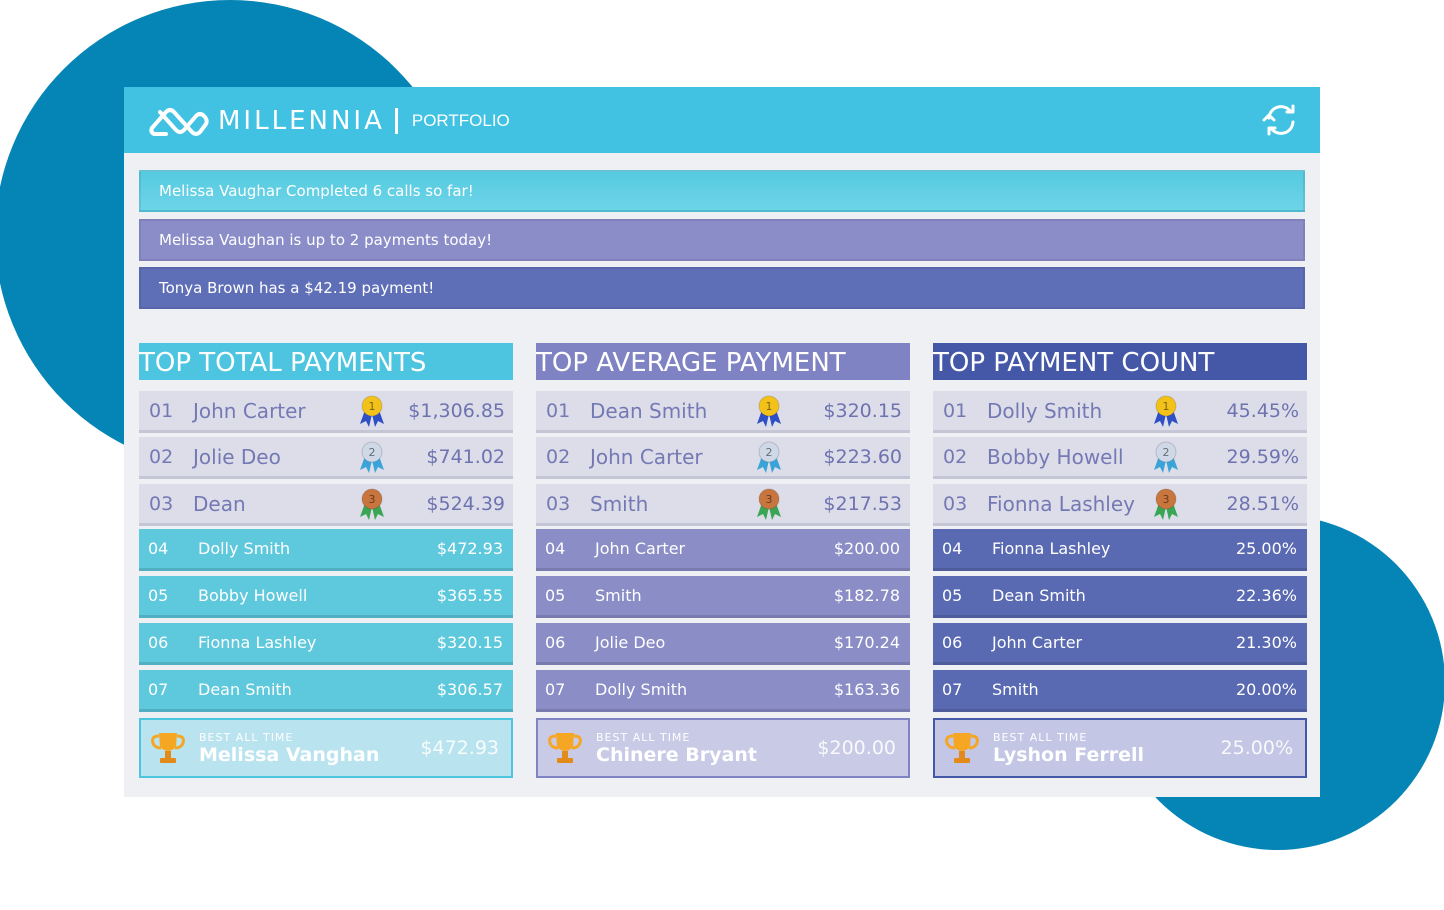 This screenshot has height=910, width=1444. What do you see at coordinates (456, 410) in the screenshot?
I see `payment-value: $1,306.85` at bounding box center [456, 410].